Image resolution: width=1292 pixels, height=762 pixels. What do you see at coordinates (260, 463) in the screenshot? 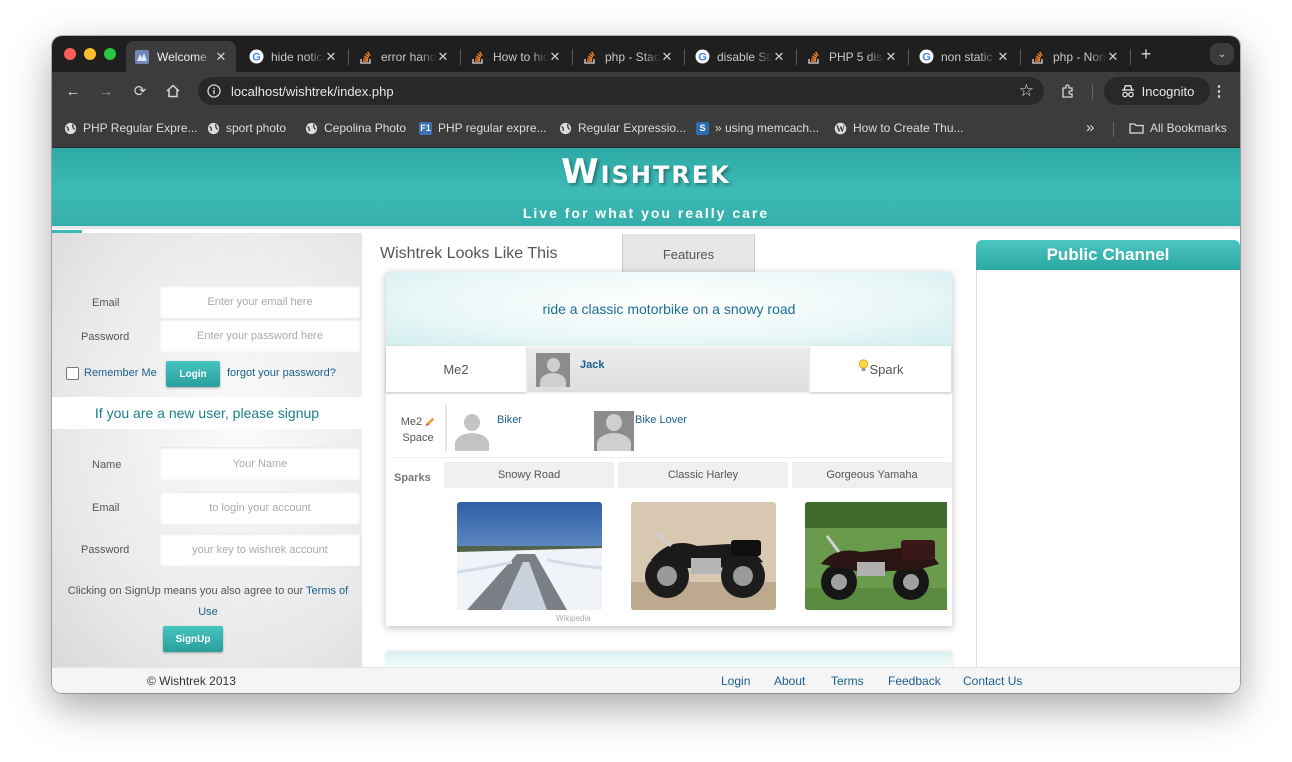
I see `signup-name-input: Your Name` at bounding box center [260, 463].